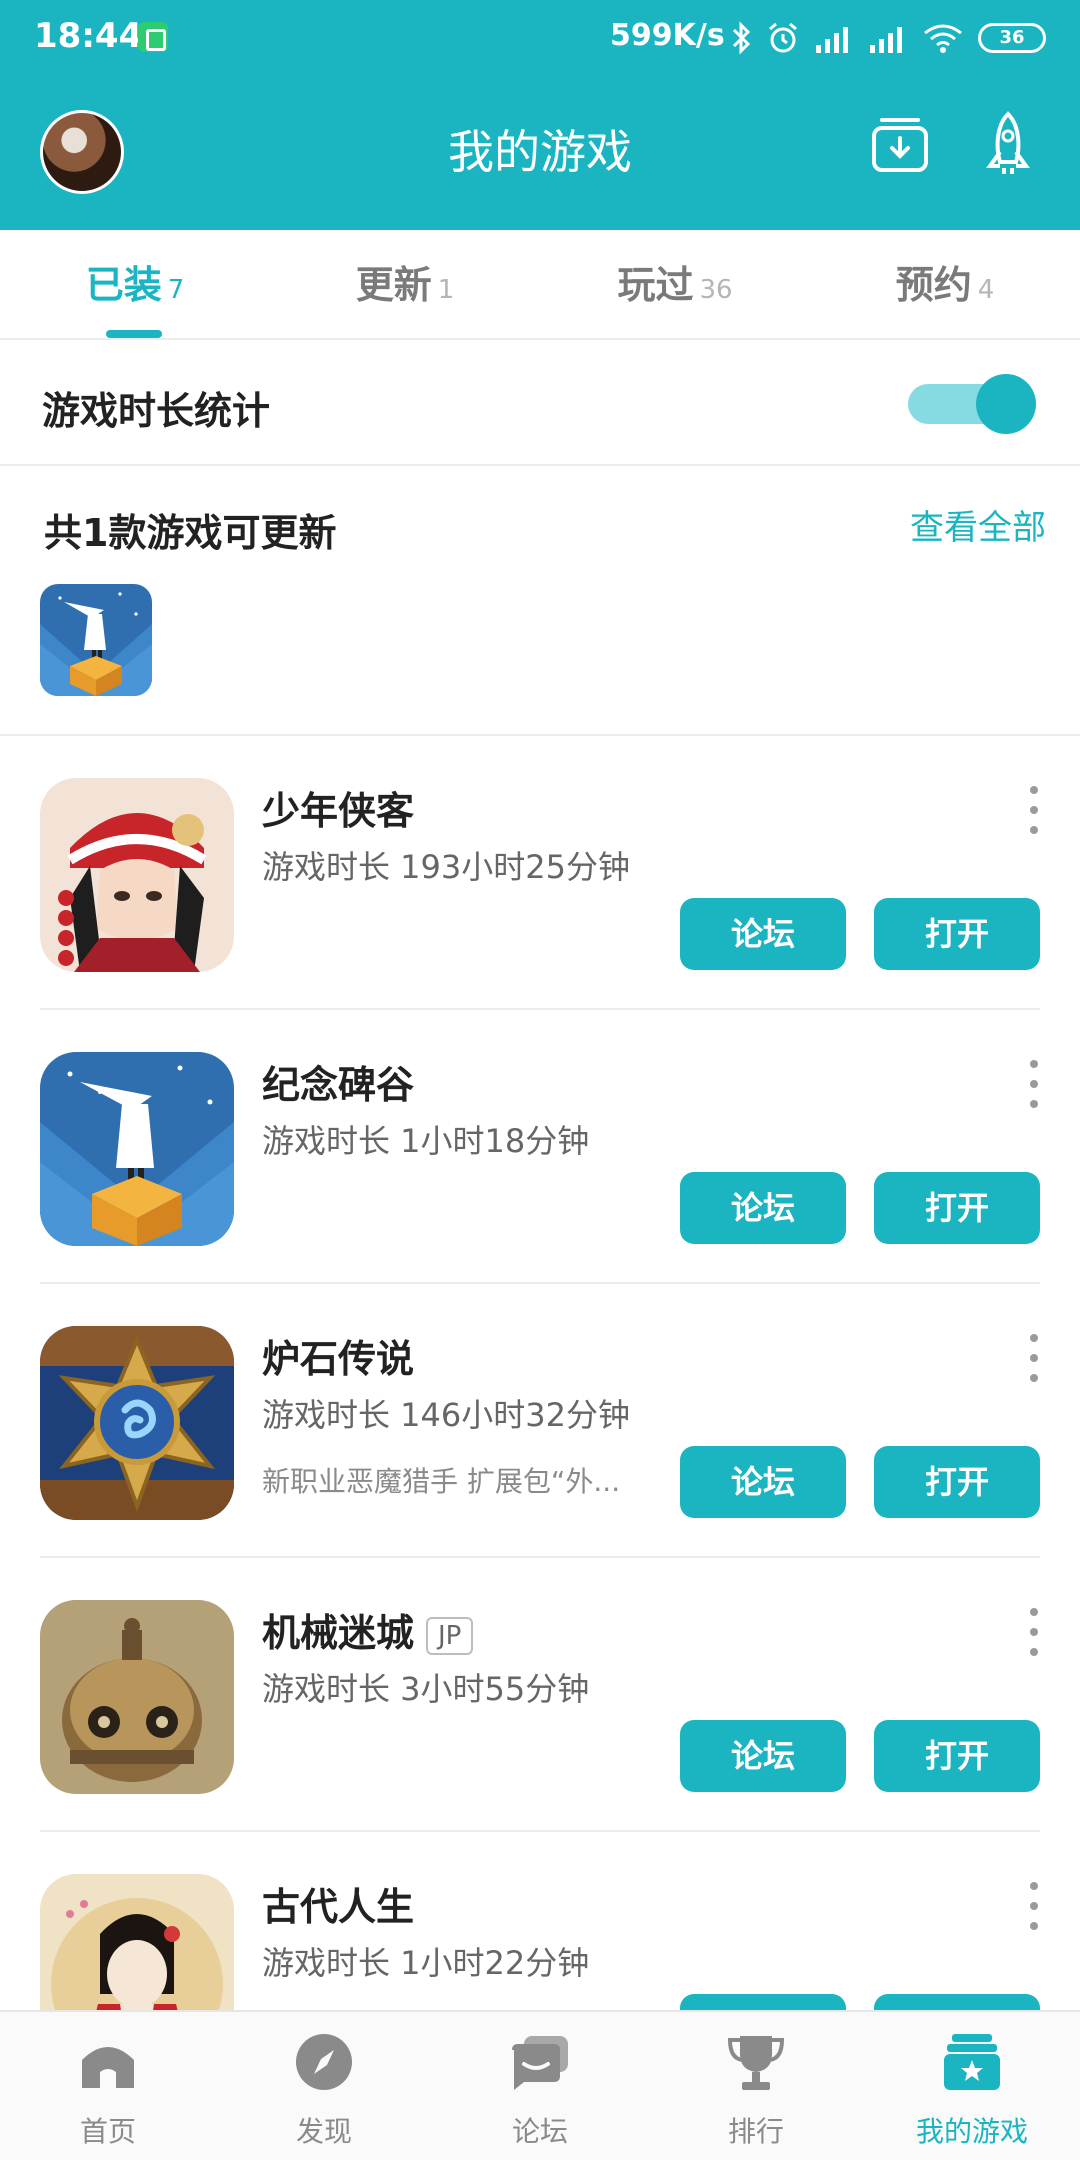  Describe the element at coordinates (426, 1141) in the screenshot. I see `game-playtime: 游戏时长 1小时18分钟` at that location.